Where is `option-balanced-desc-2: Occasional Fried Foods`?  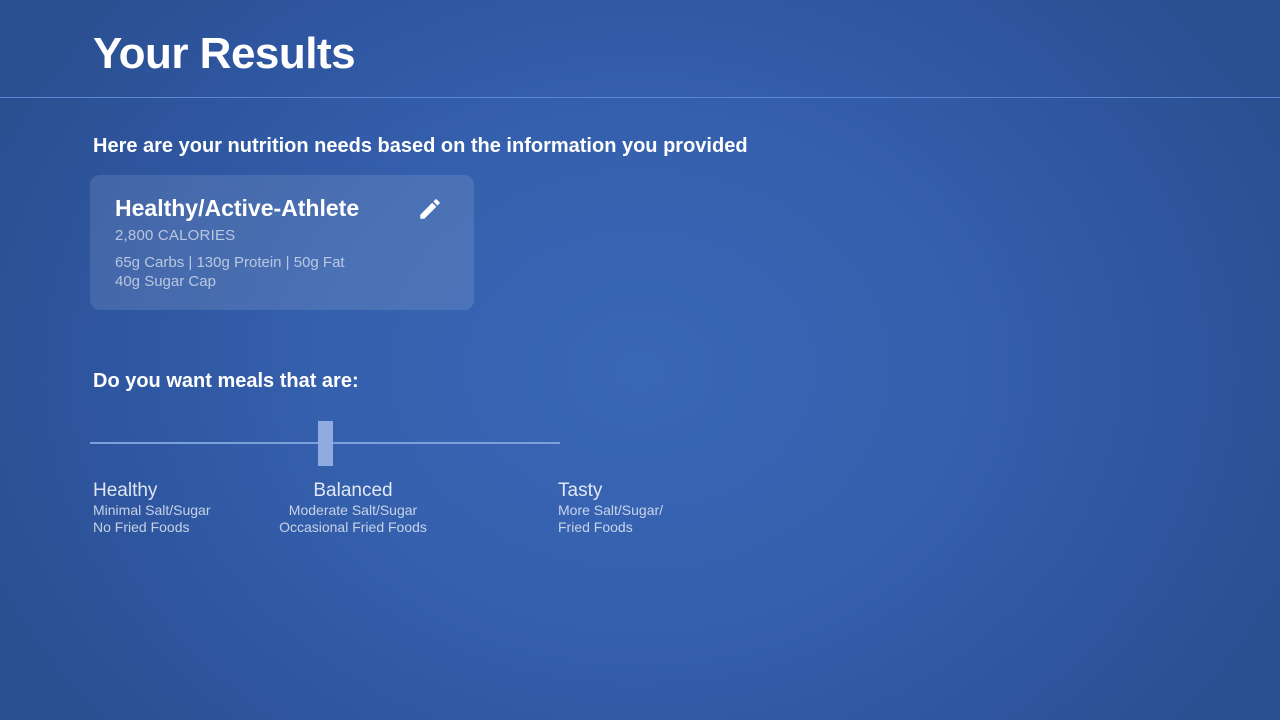
option-balanced-desc-2: Occasional Fried Foods is located at coordinates (353, 527).